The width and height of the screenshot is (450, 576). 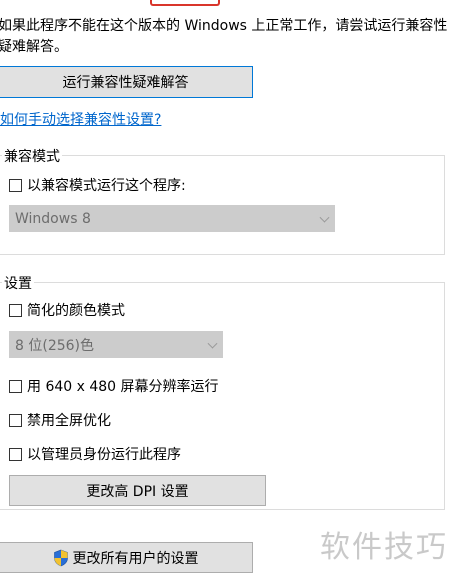 What do you see at coordinates (104, 455) in the screenshot?
I see `run-as-admin-label: 以管理员身份运行此程序` at bounding box center [104, 455].